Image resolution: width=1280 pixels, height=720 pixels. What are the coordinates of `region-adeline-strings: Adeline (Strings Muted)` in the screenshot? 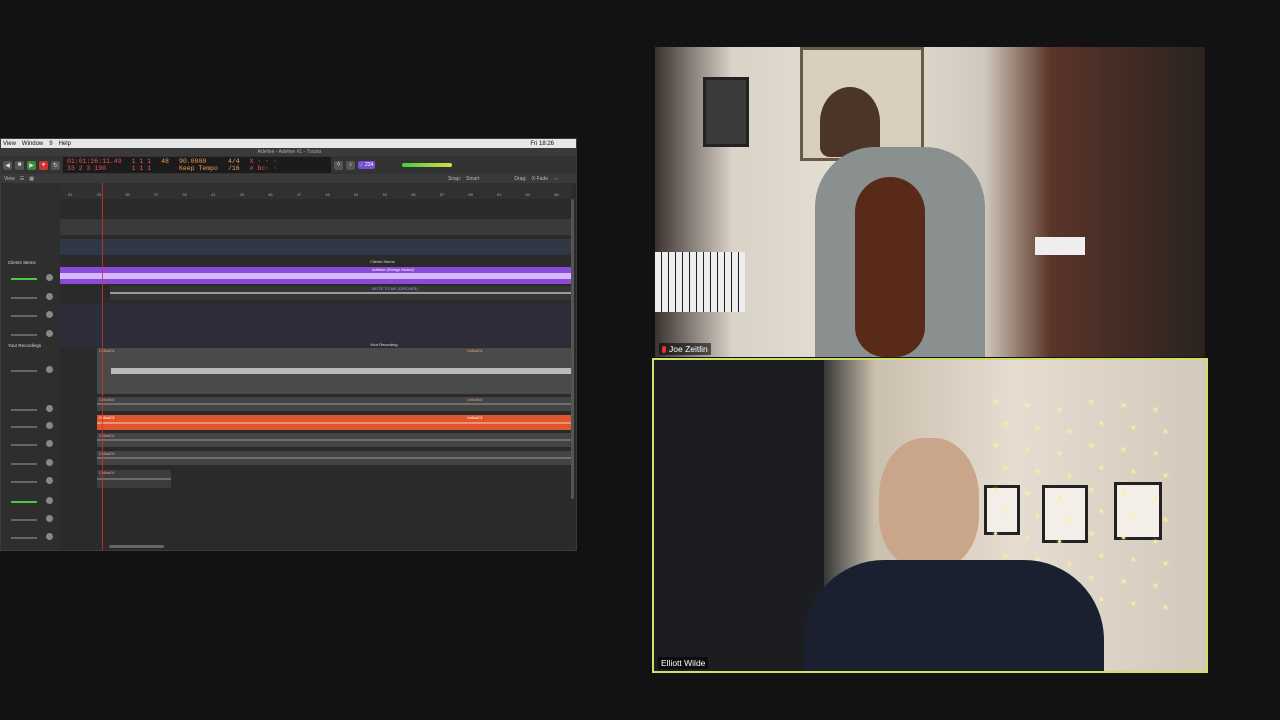 It's located at (316, 275).